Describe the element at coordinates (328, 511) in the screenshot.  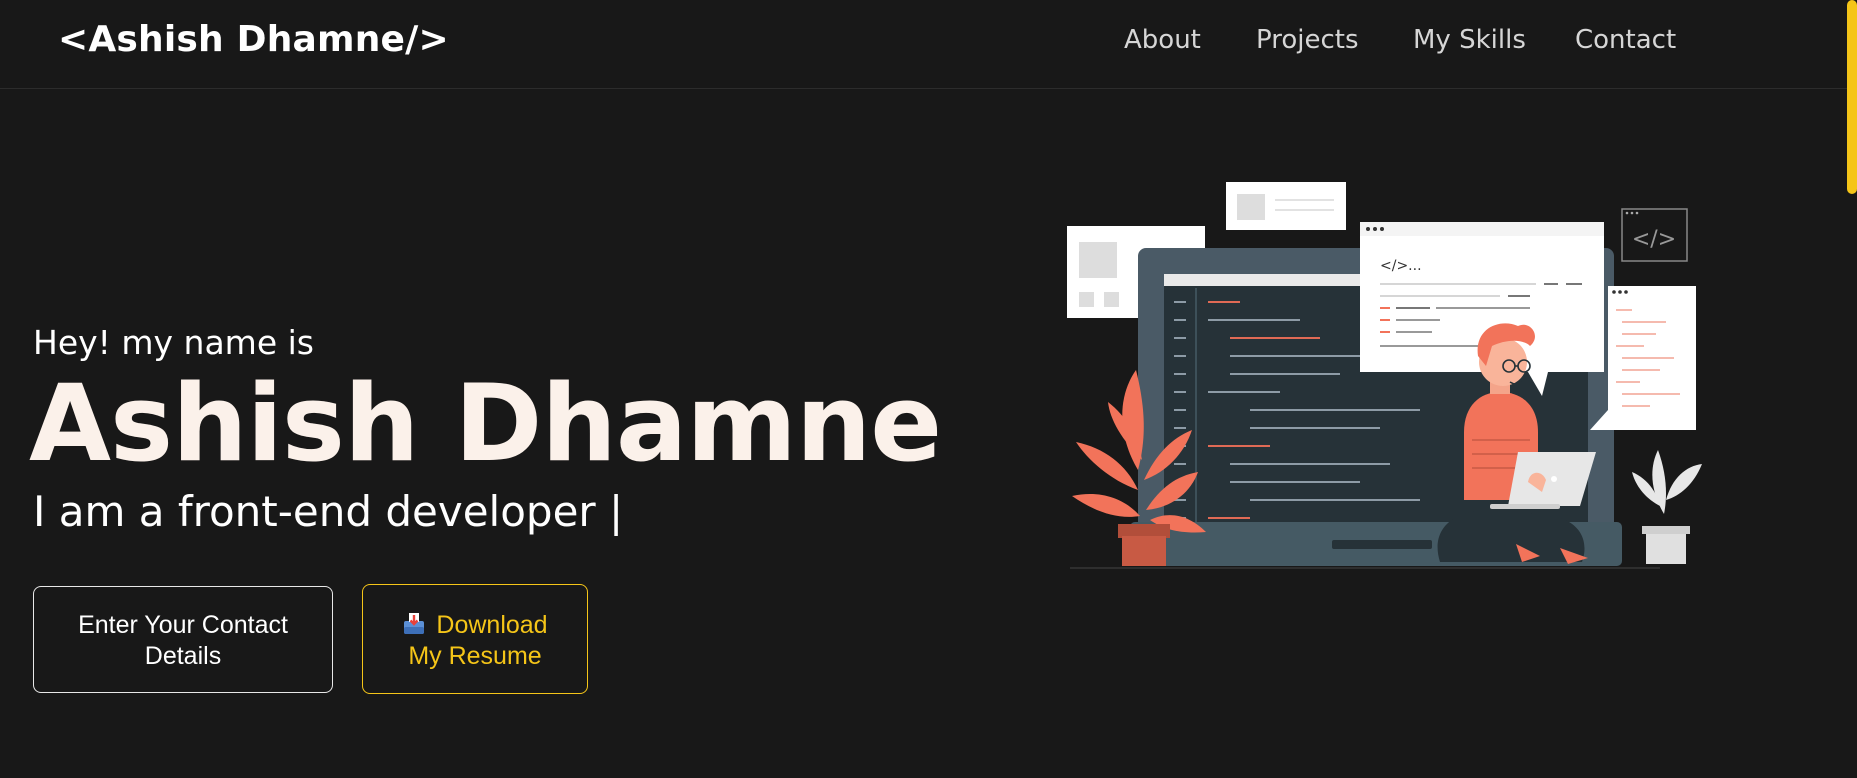
I see `hero-tagline: I am a front-end developer |` at that location.